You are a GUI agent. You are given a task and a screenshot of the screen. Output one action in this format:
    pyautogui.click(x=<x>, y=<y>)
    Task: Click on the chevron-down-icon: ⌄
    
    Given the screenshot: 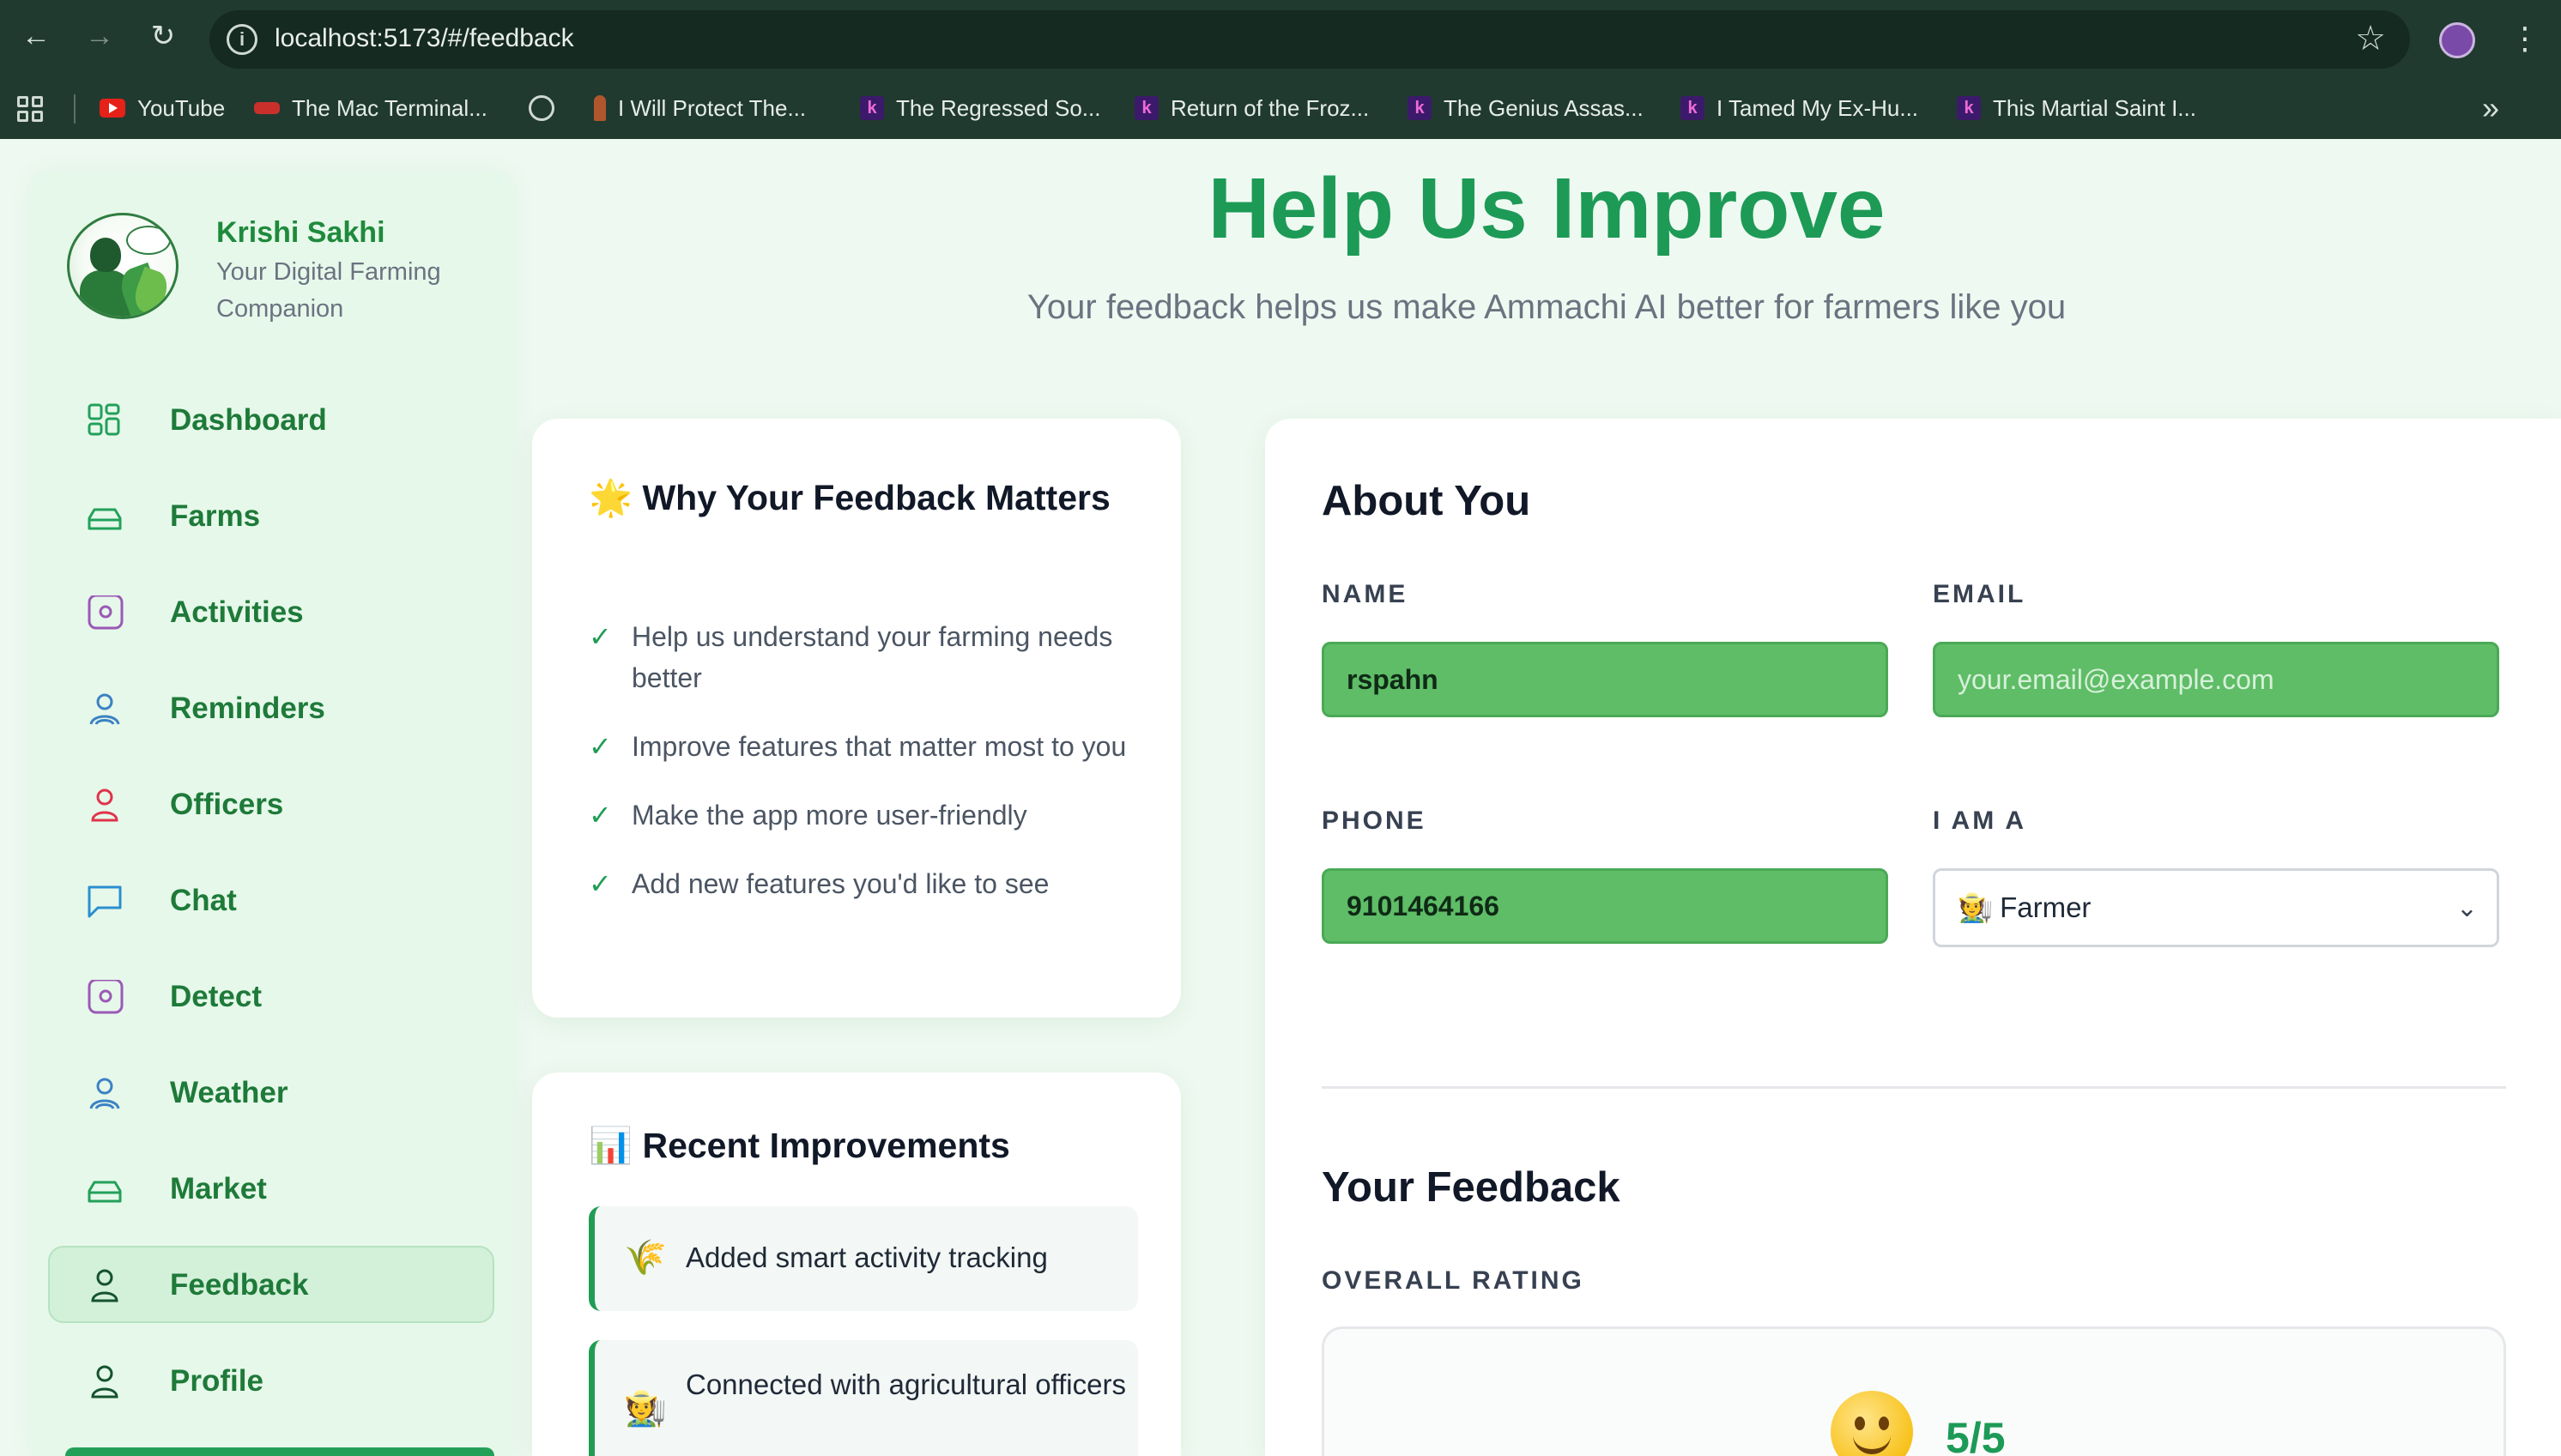 What is the action you would take?
    pyautogui.click(x=2467, y=908)
    